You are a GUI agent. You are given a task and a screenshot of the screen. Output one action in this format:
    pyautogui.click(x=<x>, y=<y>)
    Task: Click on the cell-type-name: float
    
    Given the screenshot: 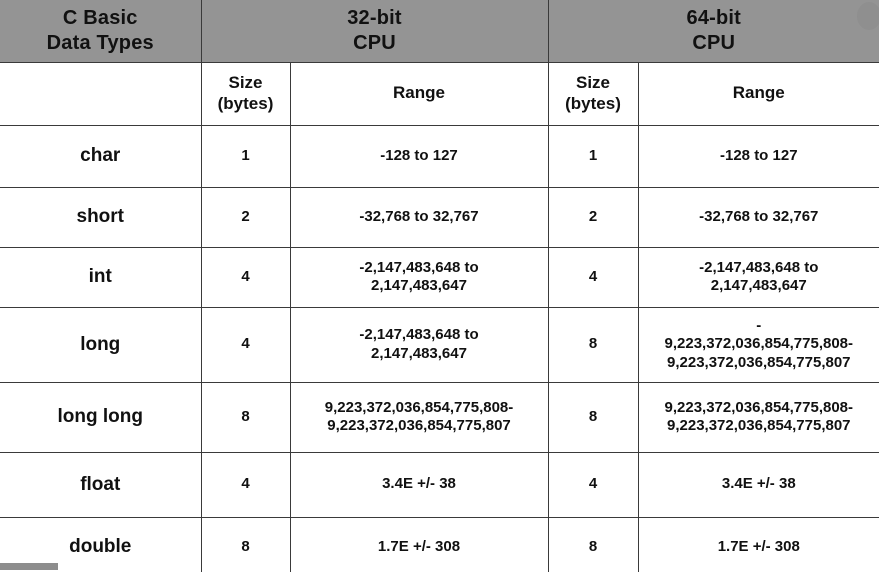 What is the action you would take?
    pyautogui.click(x=101, y=484)
    